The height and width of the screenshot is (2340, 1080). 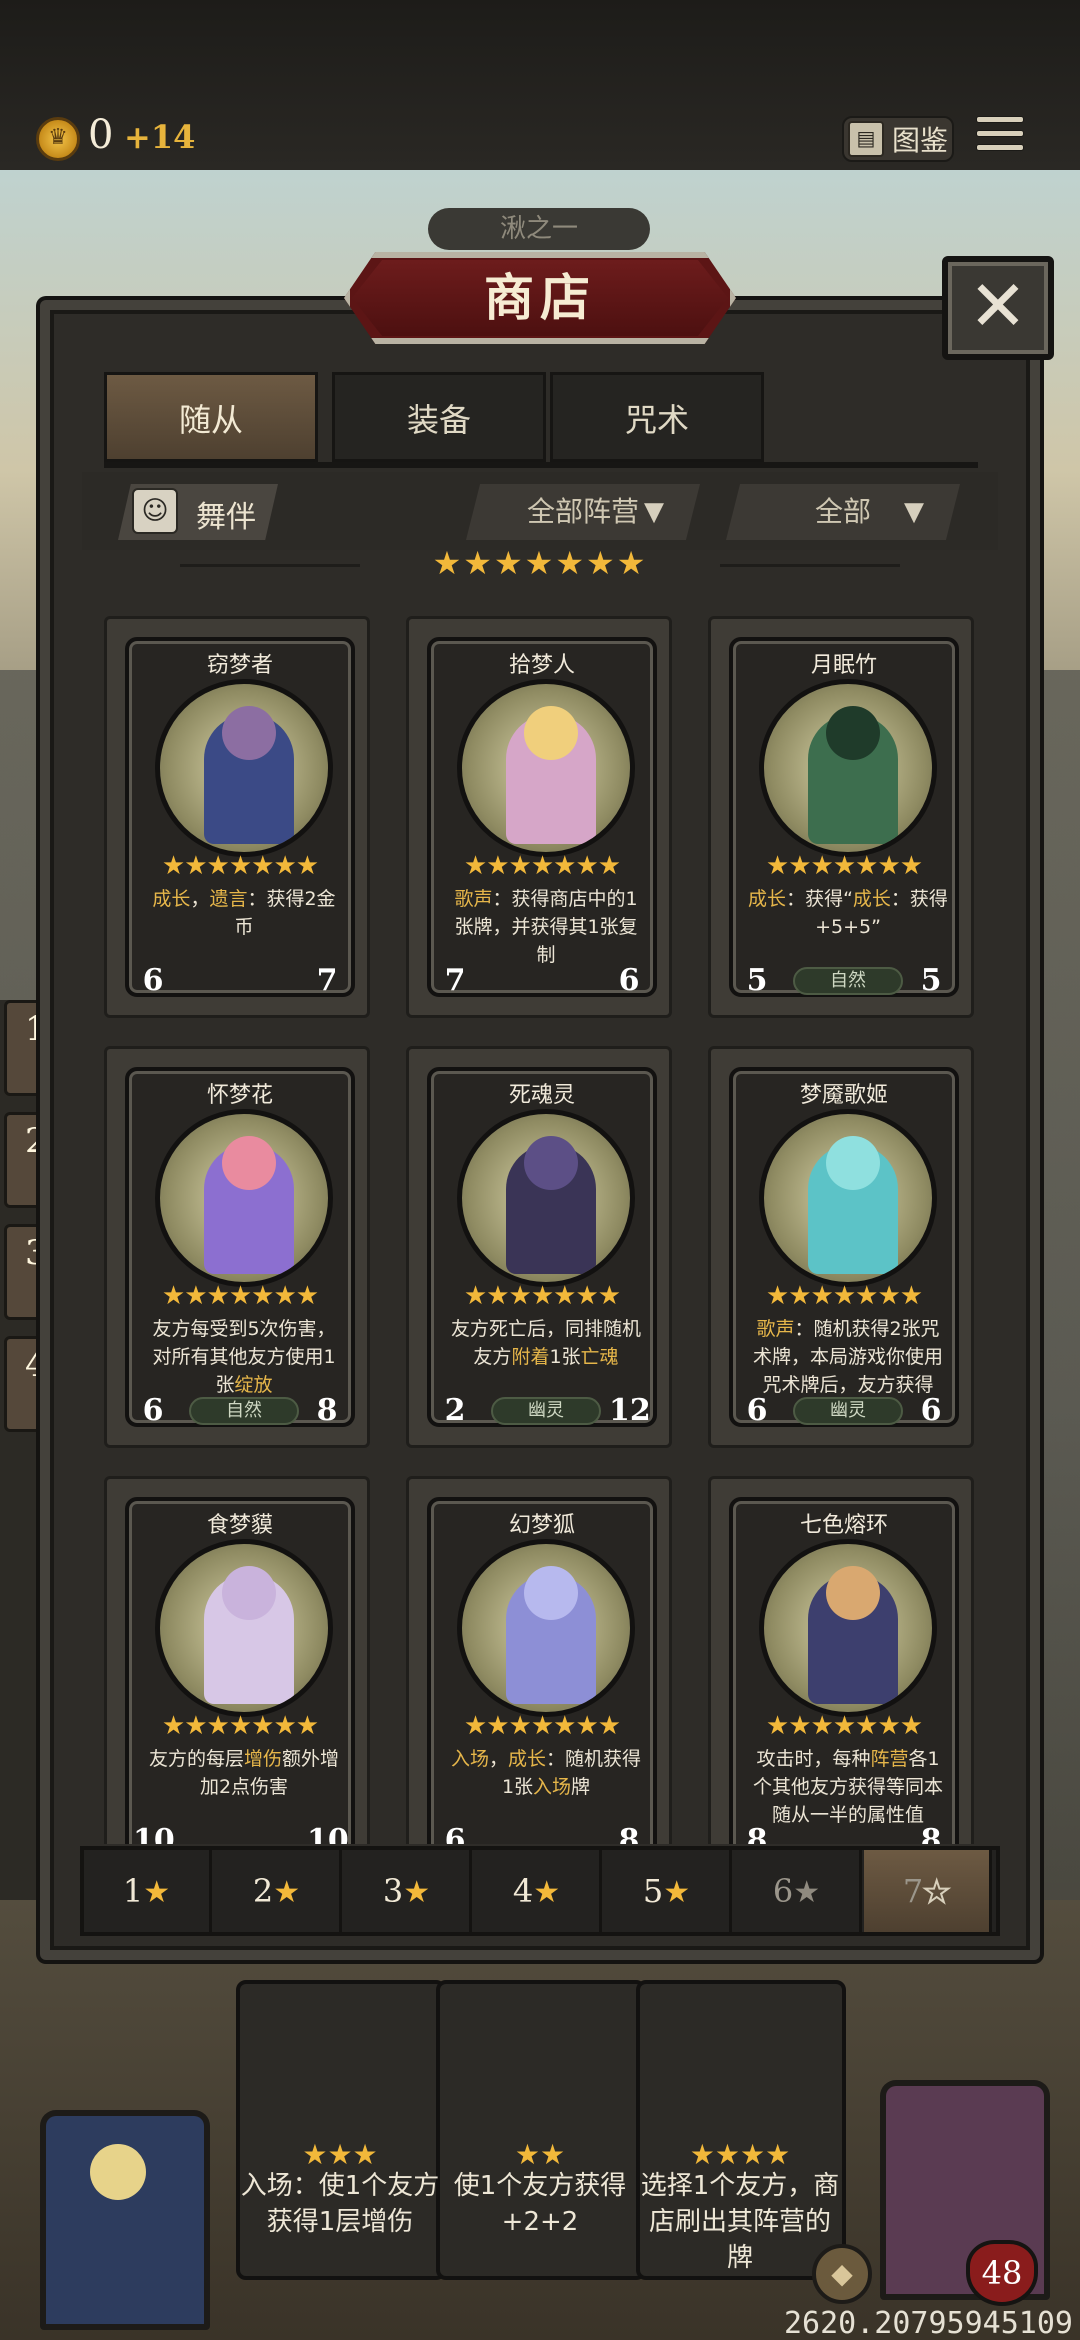 I want to click on shop-card-slot: 拾梦人 ★★★★★★★ 歌声：获得商店中的1张牌，并获得其1张复制 7 6, so click(x=539, y=817).